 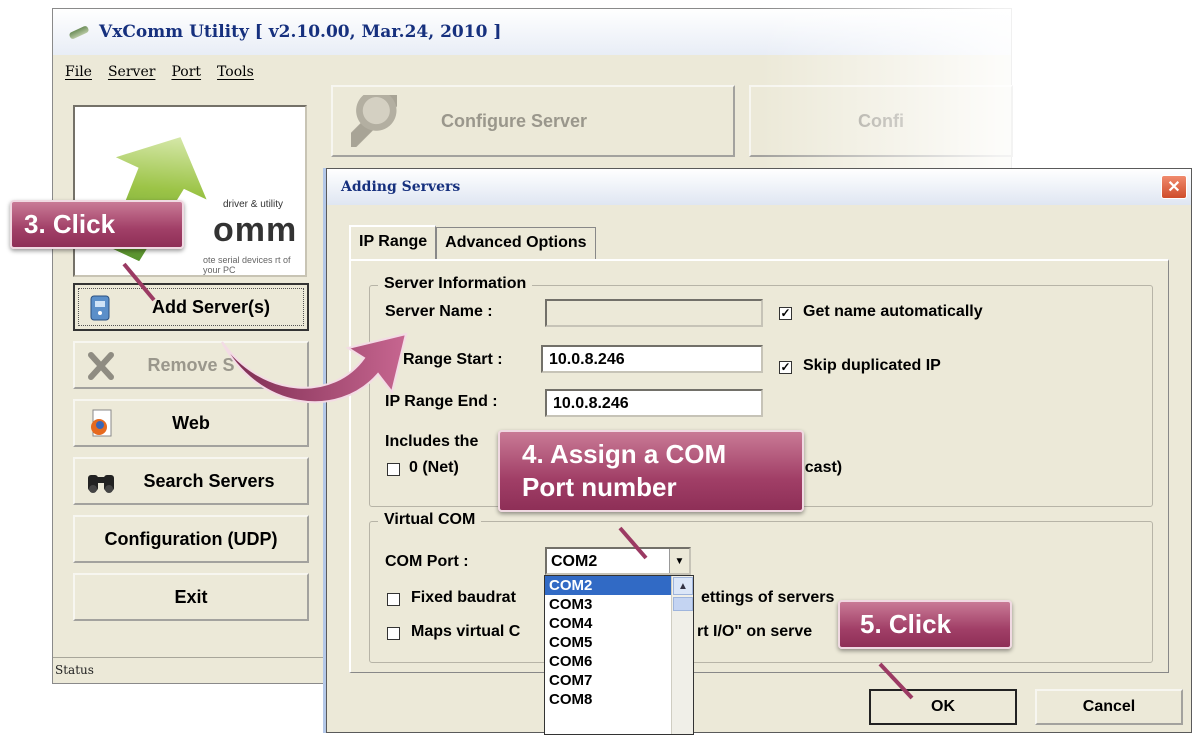 I want to click on step4-callout: 4. Assign a COM Port number, so click(x=651, y=471).